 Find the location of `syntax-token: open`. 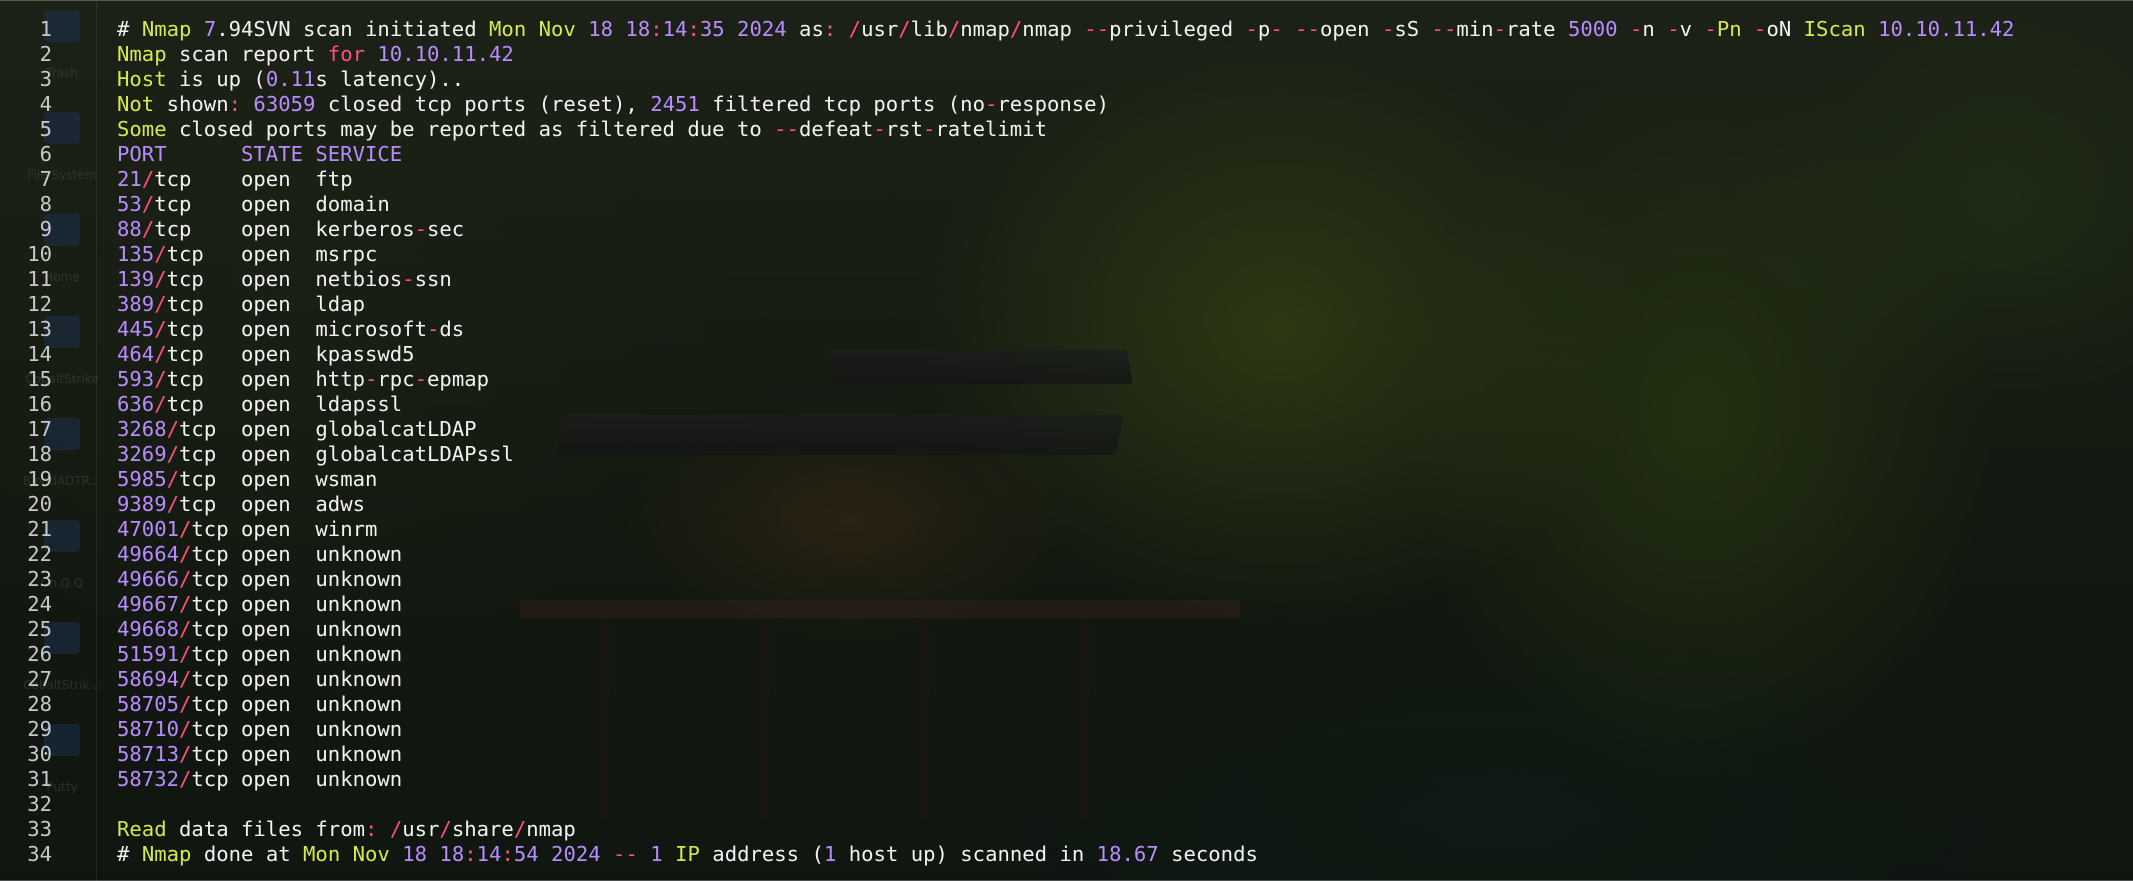

syntax-token: open is located at coordinates (1350, 29).